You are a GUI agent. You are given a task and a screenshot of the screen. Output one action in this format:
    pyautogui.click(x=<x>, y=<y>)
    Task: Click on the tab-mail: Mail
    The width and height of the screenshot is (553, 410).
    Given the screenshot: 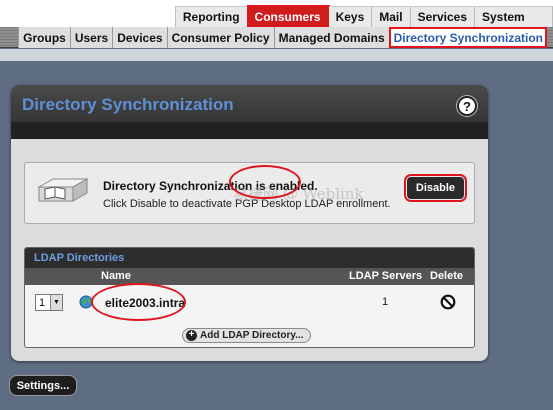 What is the action you would take?
    pyautogui.click(x=391, y=16)
    